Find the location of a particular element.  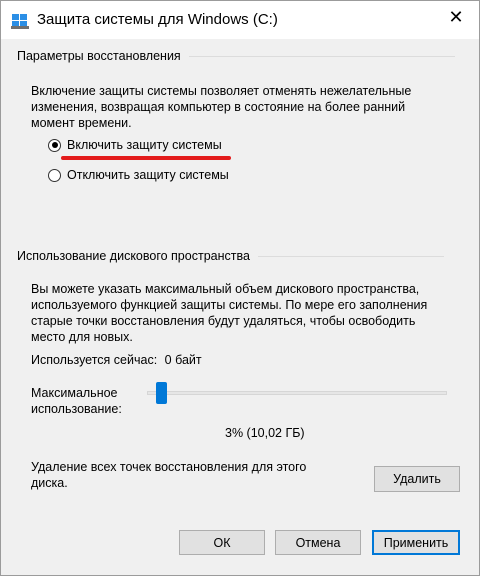

max-usage-value: 3% (10,02 ГБ) is located at coordinates (265, 433).